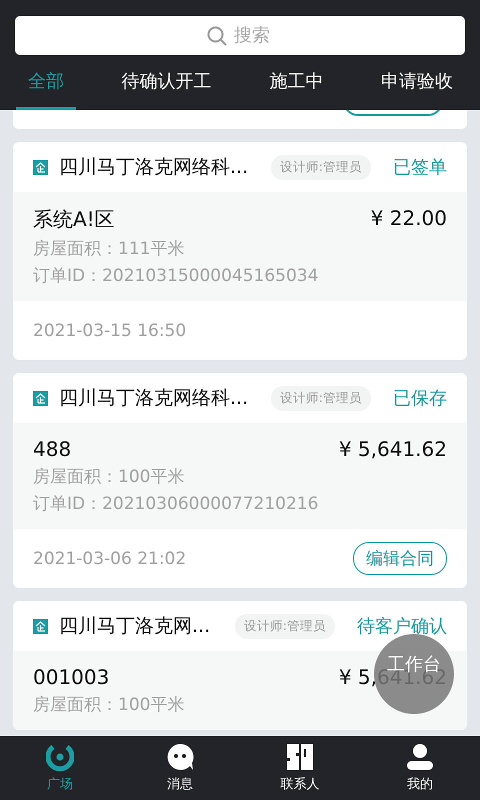  What do you see at coordinates (176, 504) in the screenshot?
I see `order-id: 订单ID：20210306000077210216` at bounding box center [176, 504].